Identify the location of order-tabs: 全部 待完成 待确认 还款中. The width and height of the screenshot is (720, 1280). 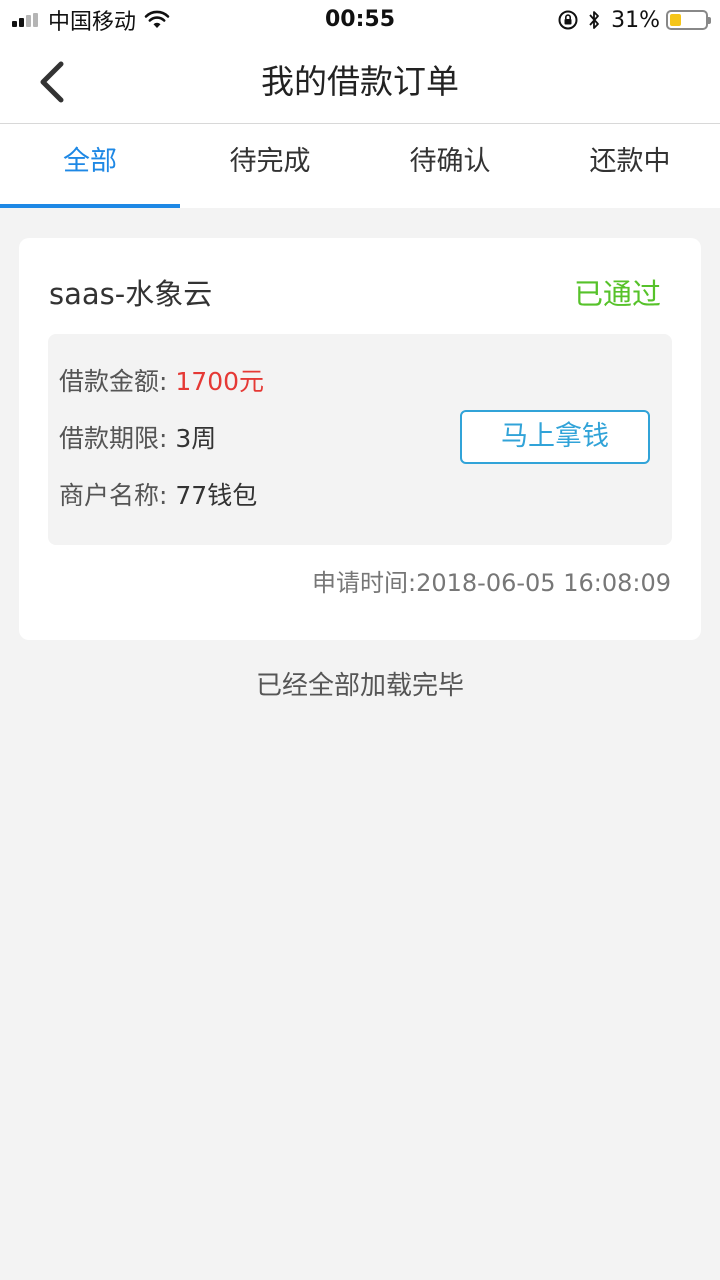
(360, 166).